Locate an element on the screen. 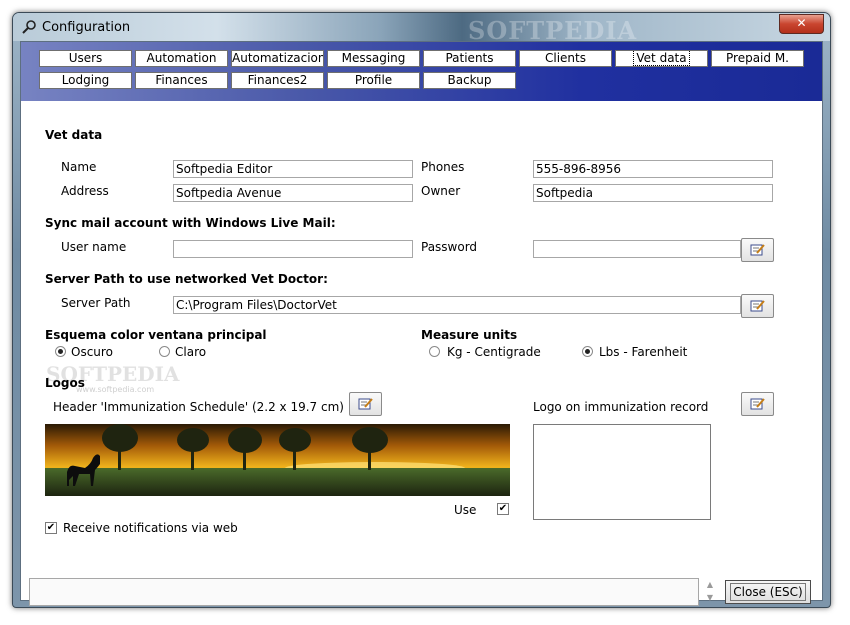 This screenshot has width=850, height=625. title-bar: Configuration SOFTPEDIA ✕ is located at coordinates (421, 29).